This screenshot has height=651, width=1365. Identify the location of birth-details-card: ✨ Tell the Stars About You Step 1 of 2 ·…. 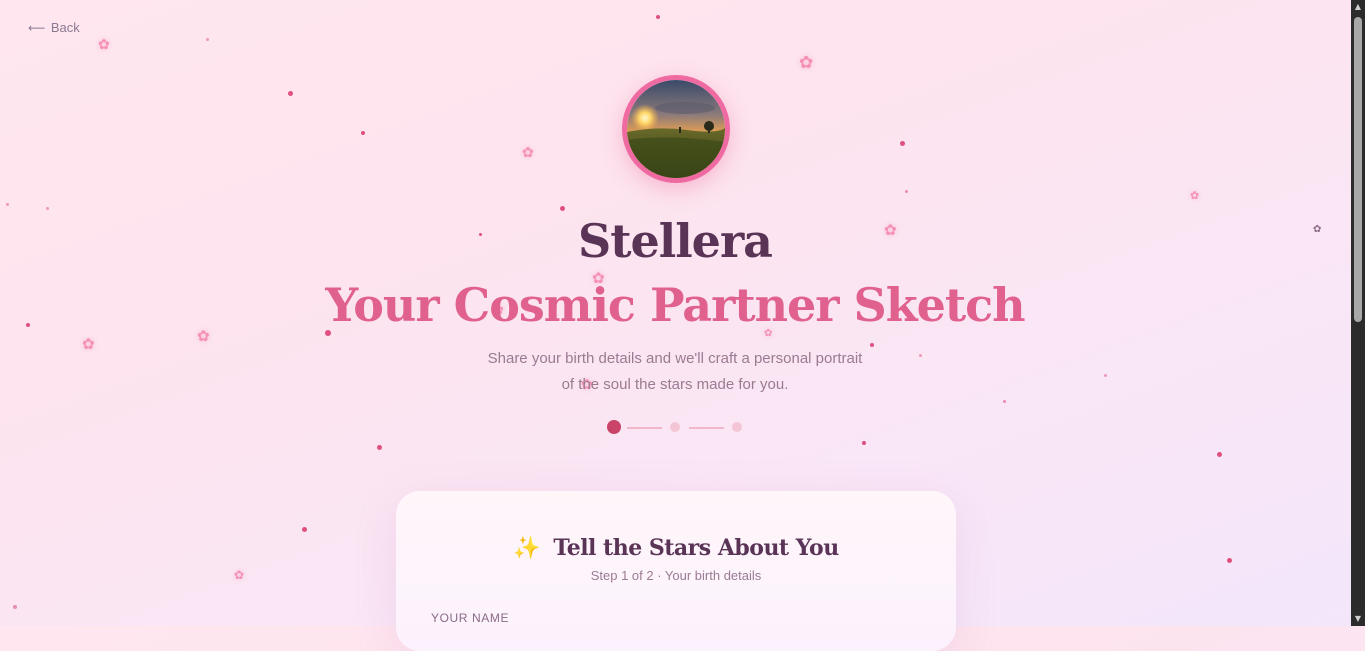
(676, 571).